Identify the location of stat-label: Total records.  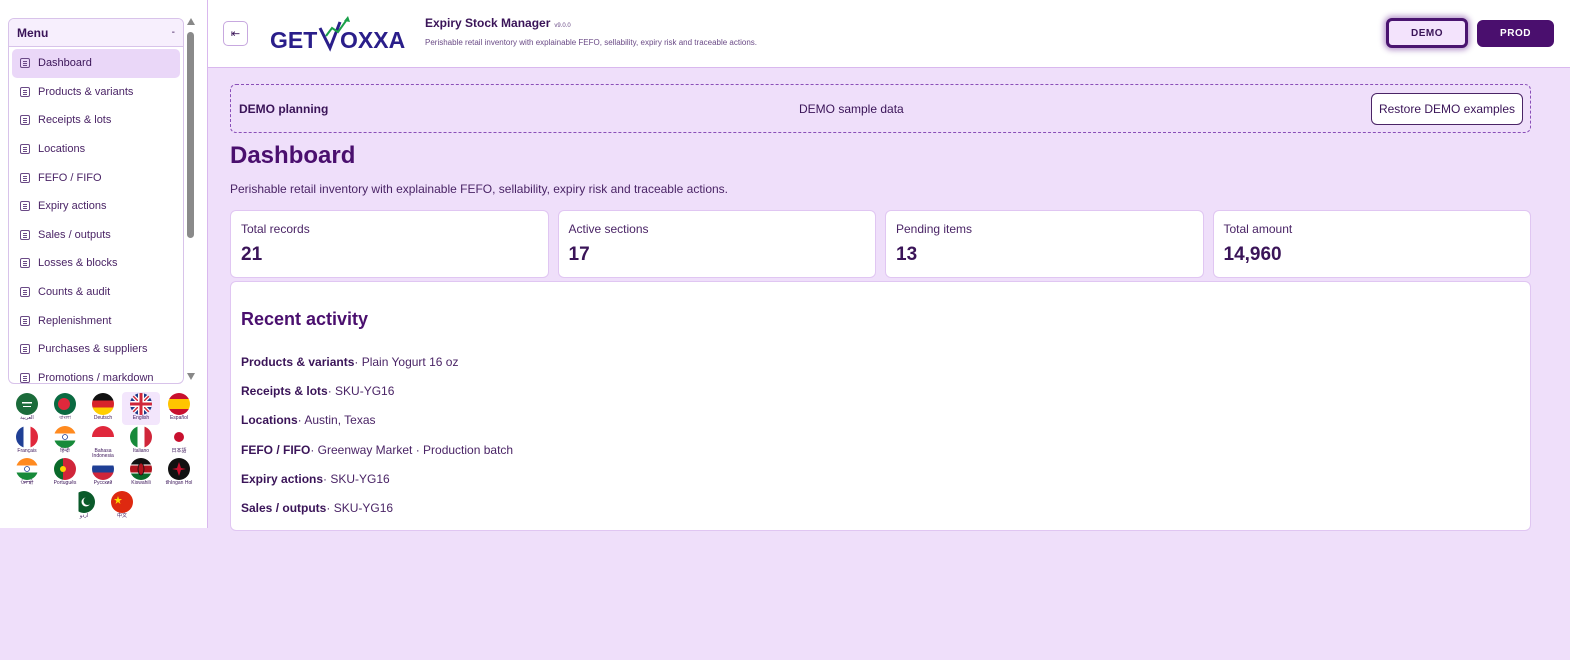
(275, 229).